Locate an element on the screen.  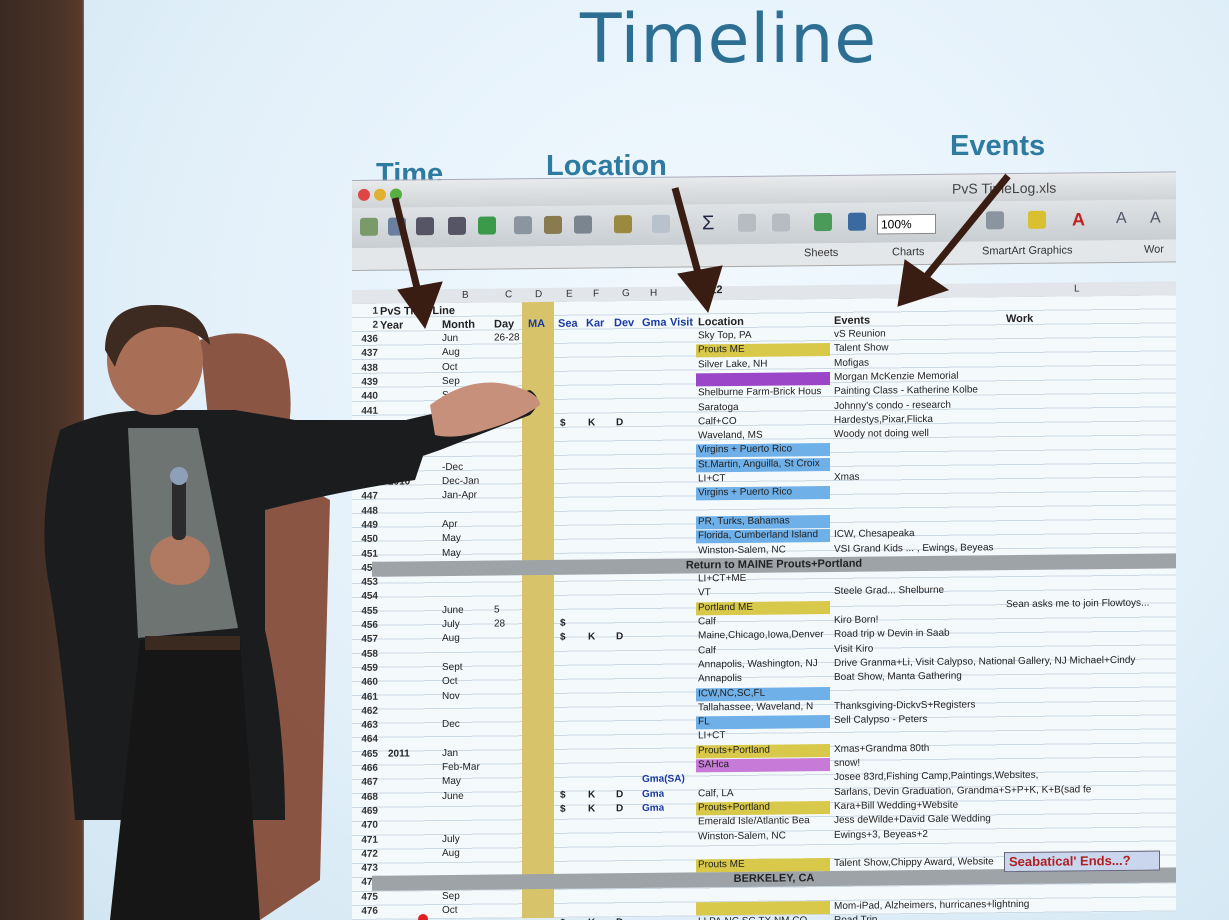
month-cell: Jan-Apr is located at coordinates (459, 495).